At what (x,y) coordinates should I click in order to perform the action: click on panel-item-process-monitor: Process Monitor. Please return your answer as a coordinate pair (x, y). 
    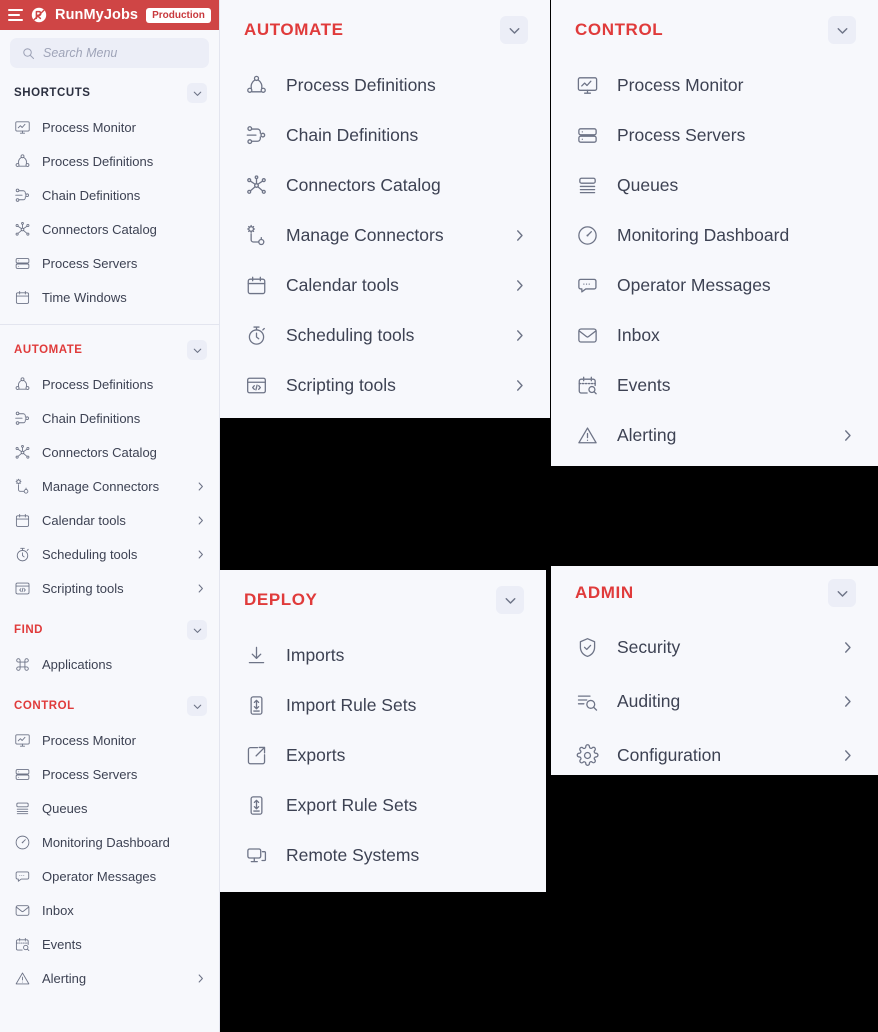
    Looking at the image, I should click on (714, 85).